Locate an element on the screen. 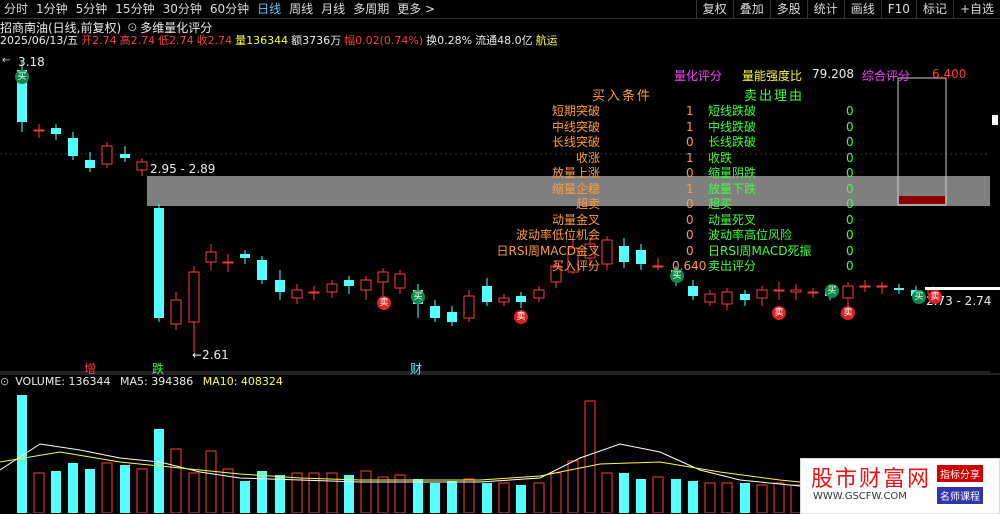  composite-score-value: 6.400 is located at coordinates (949, 74).